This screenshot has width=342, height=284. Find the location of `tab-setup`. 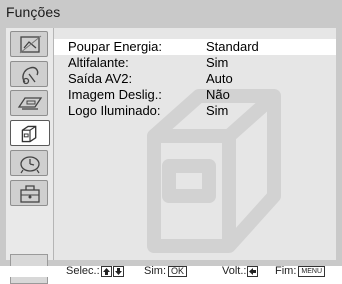

tab-setup is located at coordinates (29, 193).